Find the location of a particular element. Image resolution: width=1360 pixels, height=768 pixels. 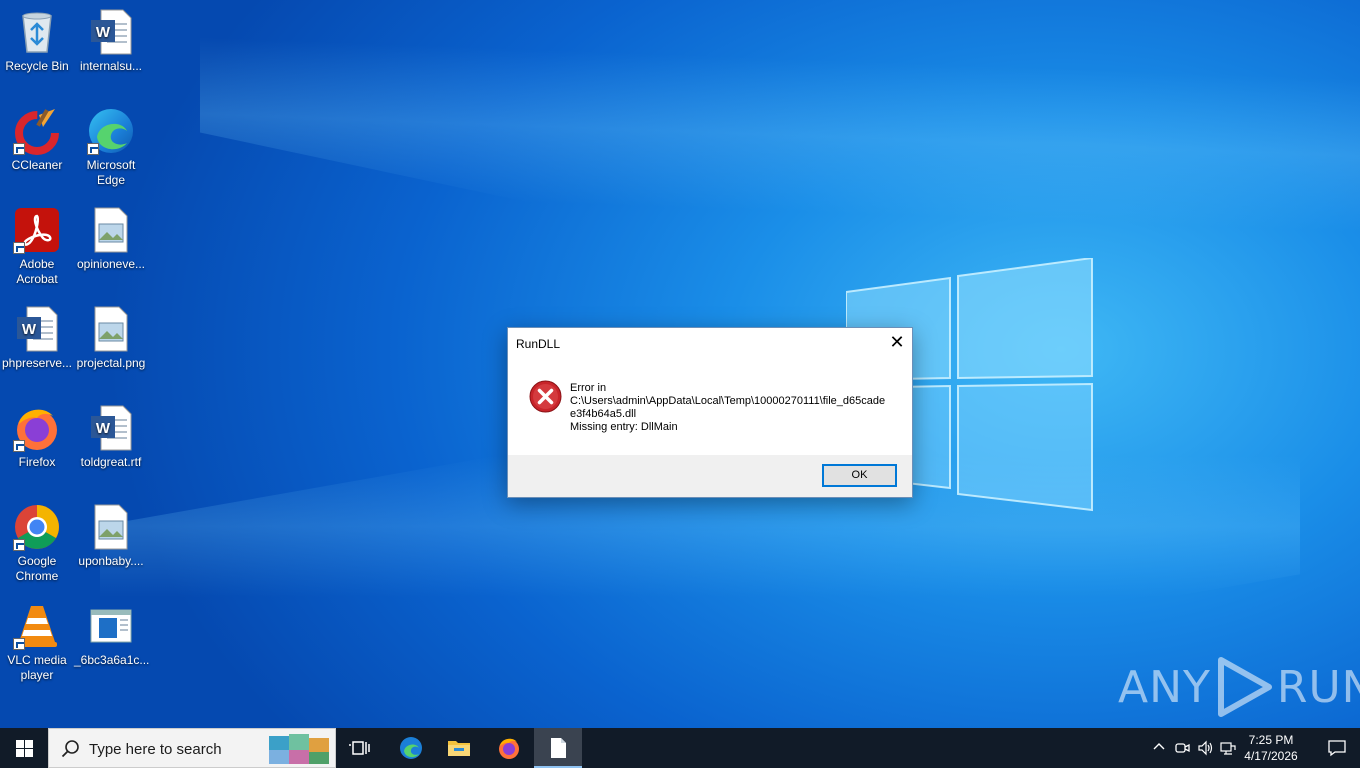

close-button: ✕ is located at coordinates (897, 343).